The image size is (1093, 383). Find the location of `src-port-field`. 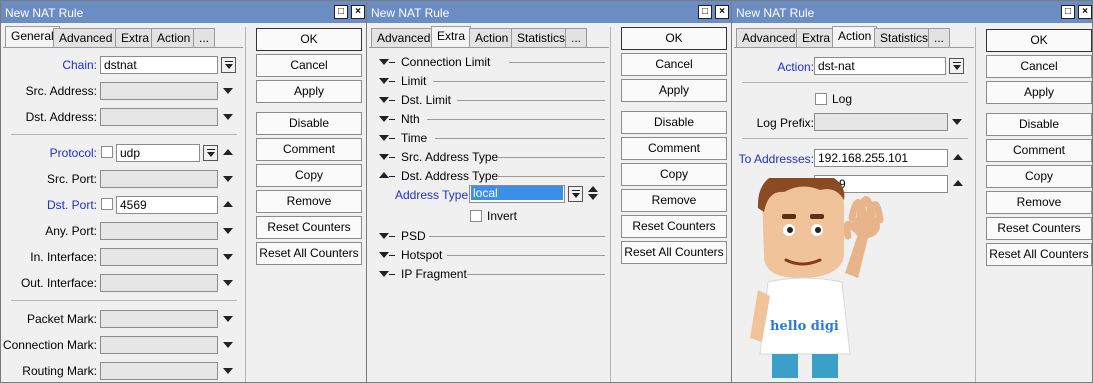

src-port-field is located at coordinates (159, 179).